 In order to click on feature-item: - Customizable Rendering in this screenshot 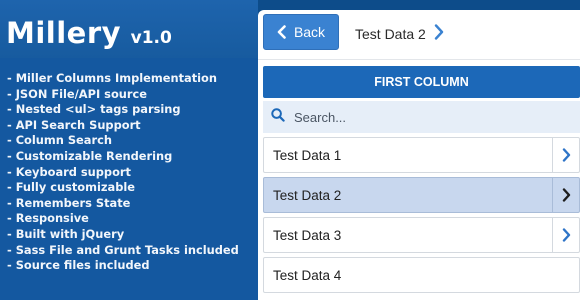, I will do `click(90, 155)`.